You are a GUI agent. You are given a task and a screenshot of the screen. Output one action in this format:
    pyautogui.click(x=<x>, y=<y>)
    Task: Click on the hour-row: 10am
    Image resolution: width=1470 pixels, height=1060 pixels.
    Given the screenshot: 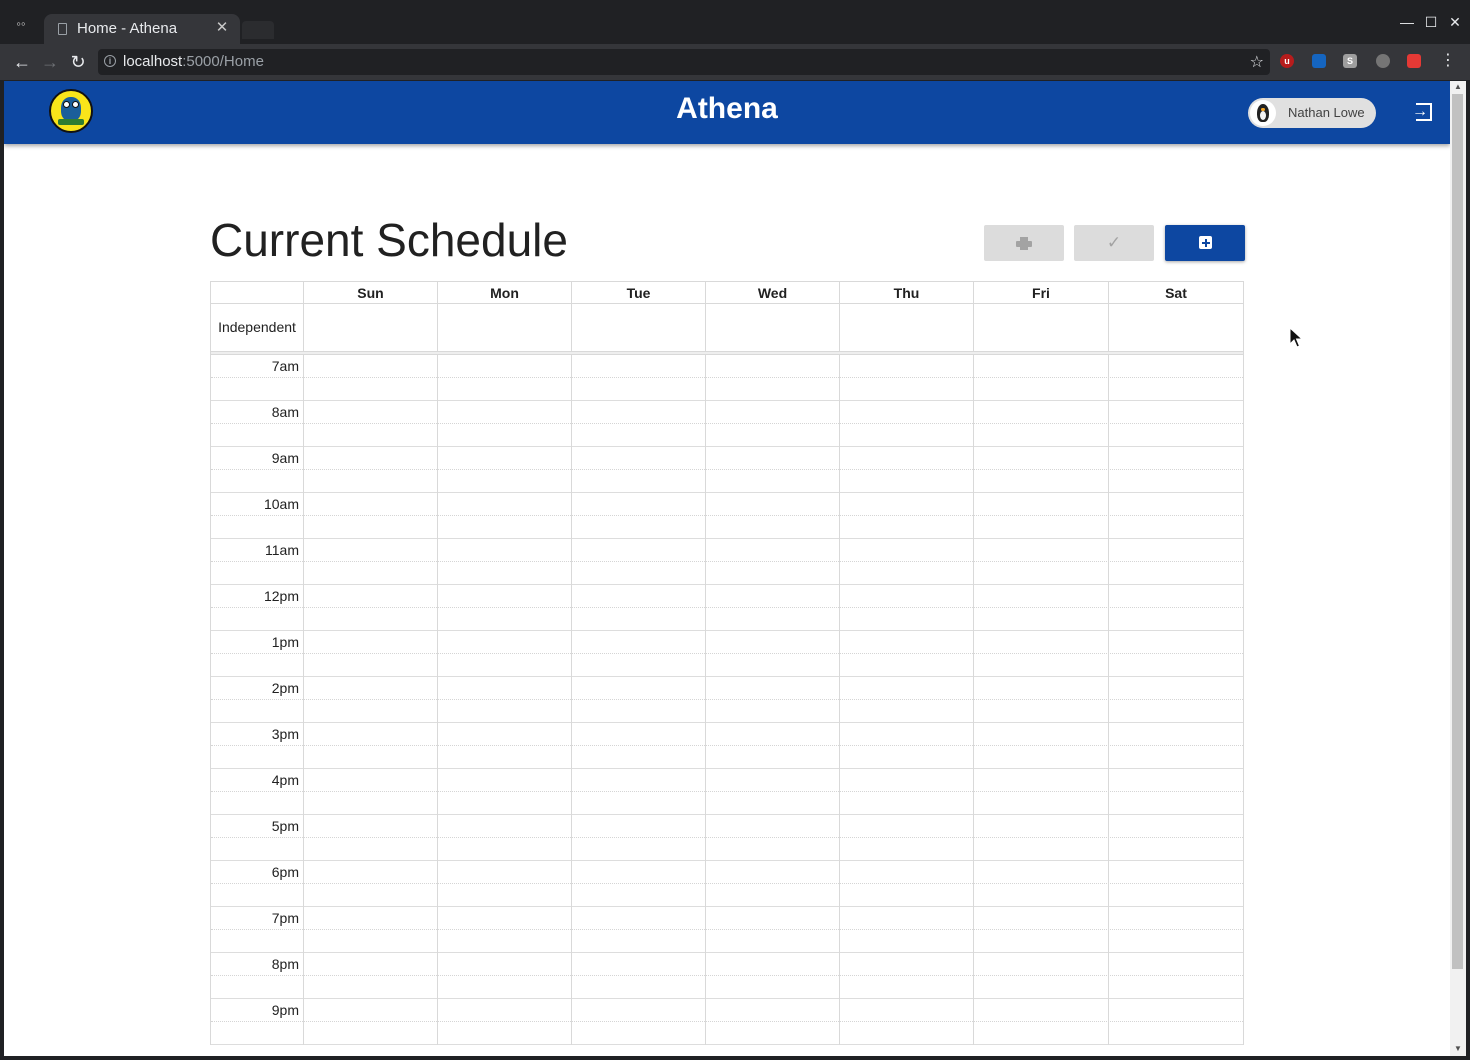 What is the action you would take?
    pyautogui.click(x=727, y=516)
    